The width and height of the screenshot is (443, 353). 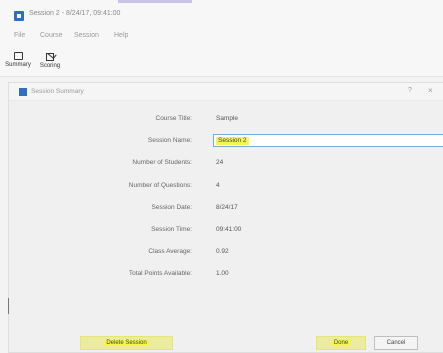 What do you see at coordinates (169, 140) in the screenshot?
I see `session-name-label: Session Name:` at bounding box center [169, 140].